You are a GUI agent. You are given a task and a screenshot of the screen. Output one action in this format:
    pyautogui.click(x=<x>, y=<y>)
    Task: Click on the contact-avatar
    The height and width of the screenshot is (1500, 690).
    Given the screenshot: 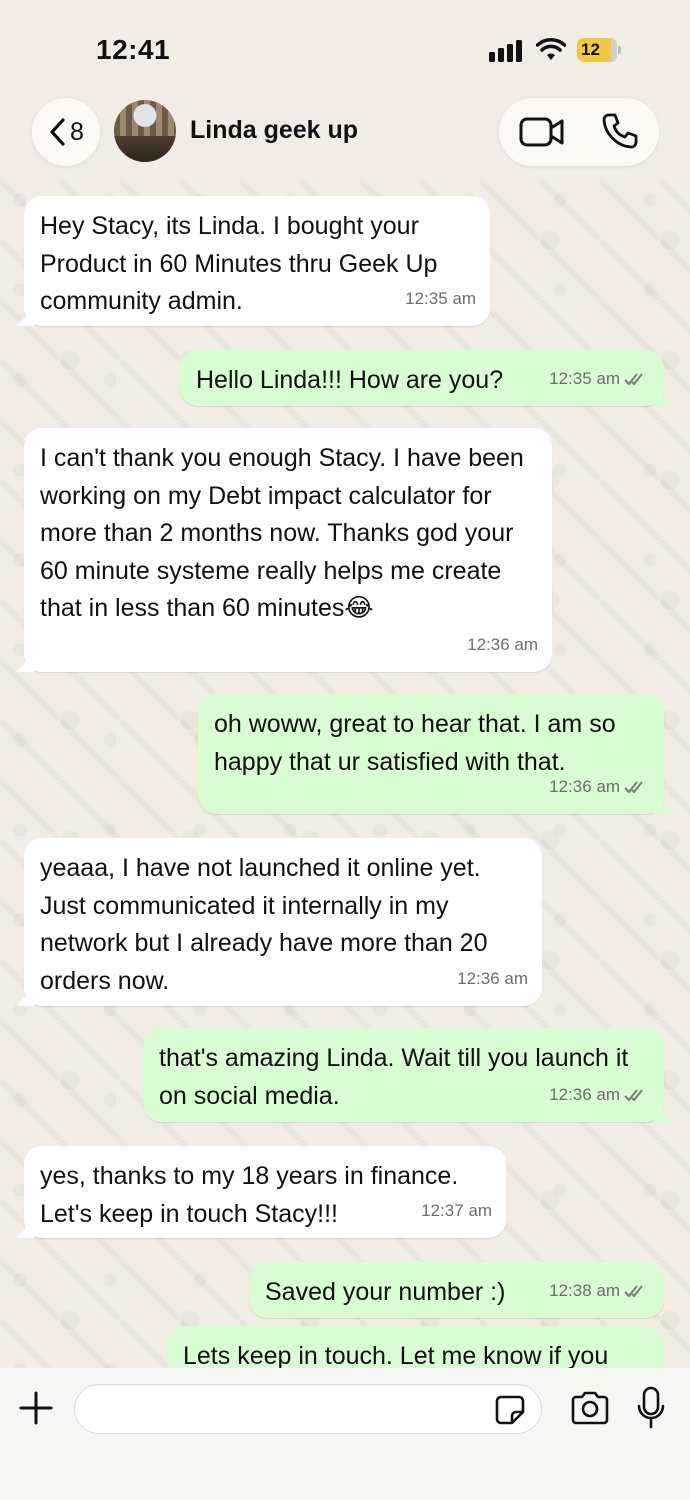 What is the action you would take?
    pyautogui.click(x=145, y=131)
    